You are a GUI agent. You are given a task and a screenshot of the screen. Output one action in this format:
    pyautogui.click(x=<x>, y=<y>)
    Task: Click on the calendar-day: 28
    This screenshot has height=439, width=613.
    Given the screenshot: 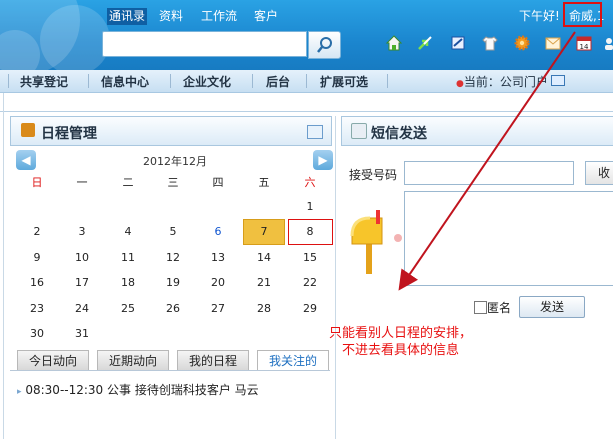 What is the action you would take?
    pyautogui.click(x=264, y=309)
    